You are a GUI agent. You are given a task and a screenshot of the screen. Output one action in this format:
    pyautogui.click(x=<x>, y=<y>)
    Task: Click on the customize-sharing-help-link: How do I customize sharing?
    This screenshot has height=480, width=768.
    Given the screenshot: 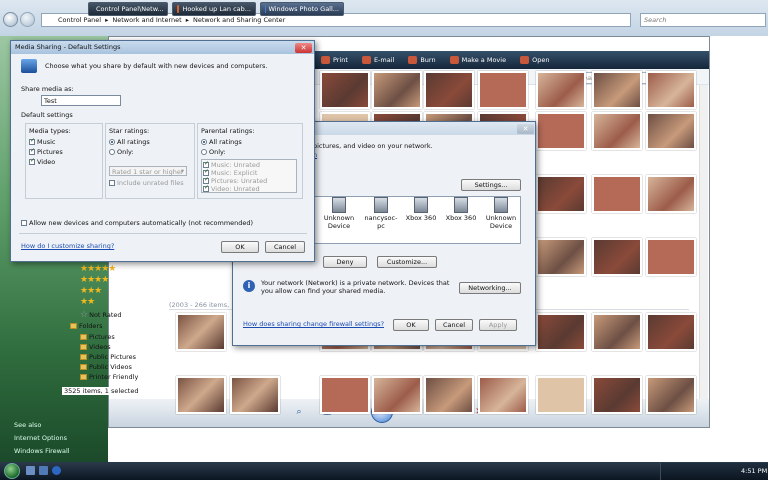 What is the action you would take?
    pyautogui.click(x=67, y=246)
    